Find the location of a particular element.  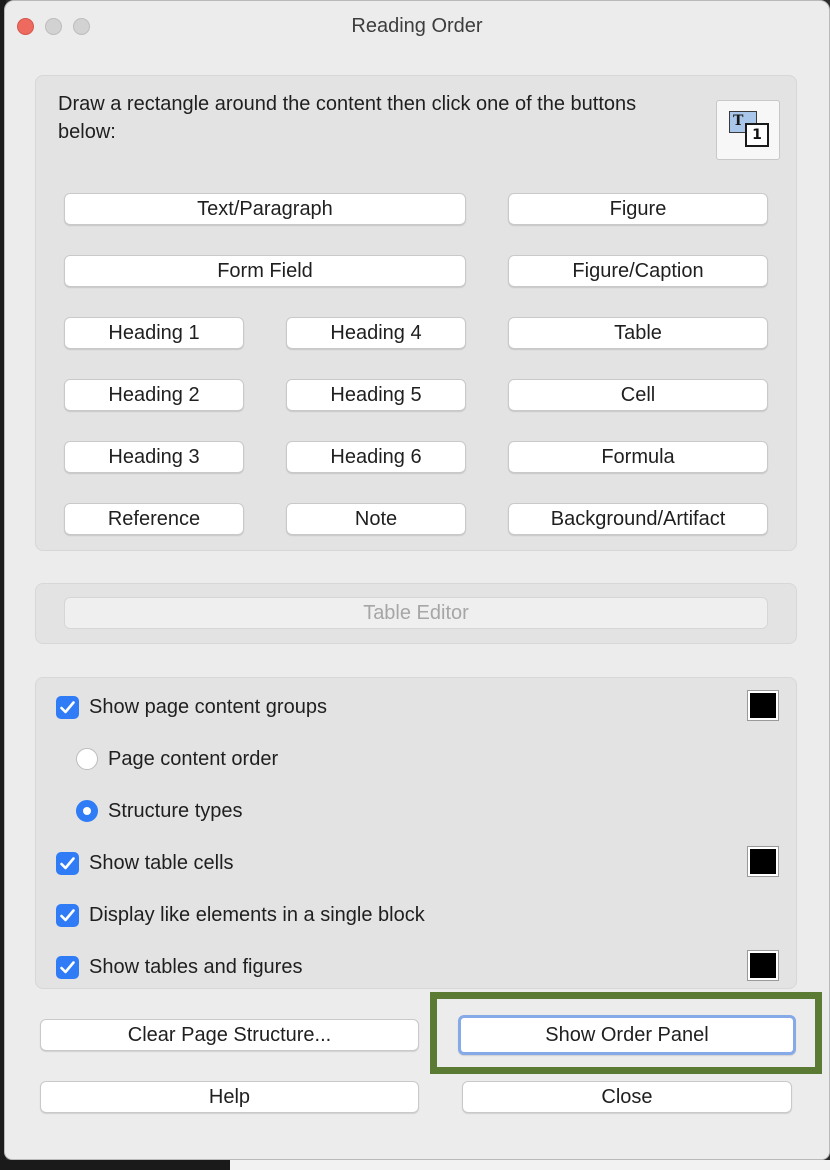

reading-order-tool-icon: T 1 is located at coordinates (748, 130).